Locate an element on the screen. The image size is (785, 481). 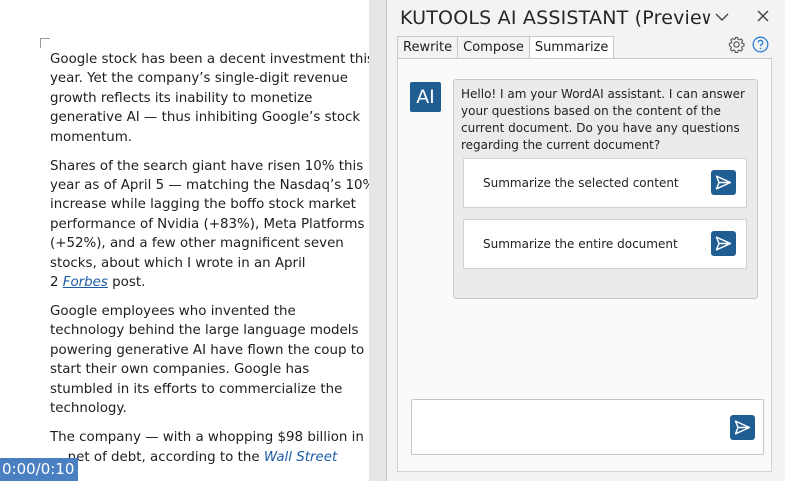
close-pane-button is located at coordinates (763, 17).